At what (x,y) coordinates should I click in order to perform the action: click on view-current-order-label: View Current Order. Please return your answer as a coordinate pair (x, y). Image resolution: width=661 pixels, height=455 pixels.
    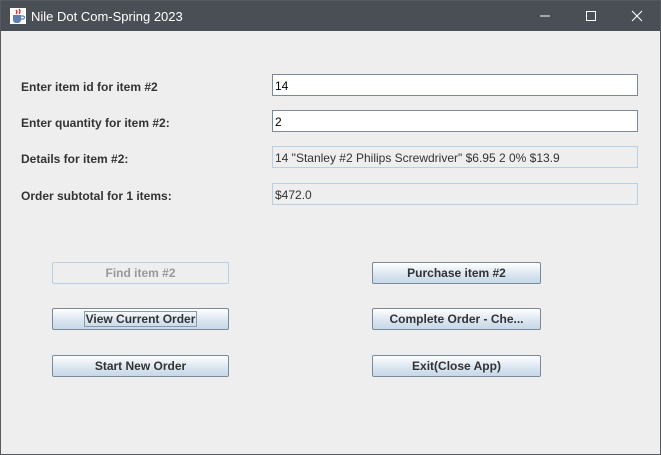
    Looking at the image, I should click on (140, 319).